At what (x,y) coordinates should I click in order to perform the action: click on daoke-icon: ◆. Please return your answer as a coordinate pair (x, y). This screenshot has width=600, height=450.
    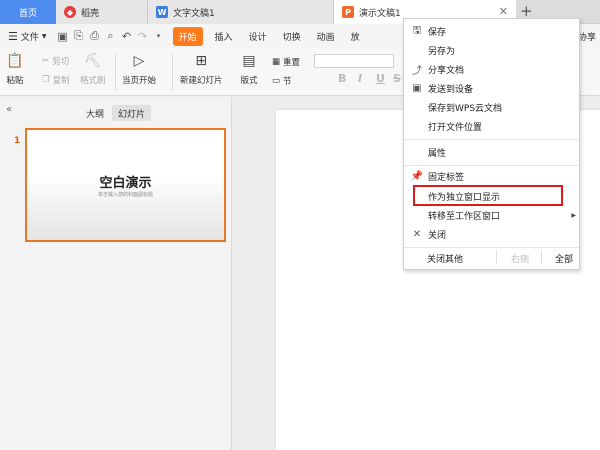
    Looking at the image, I should click on (70, 12).